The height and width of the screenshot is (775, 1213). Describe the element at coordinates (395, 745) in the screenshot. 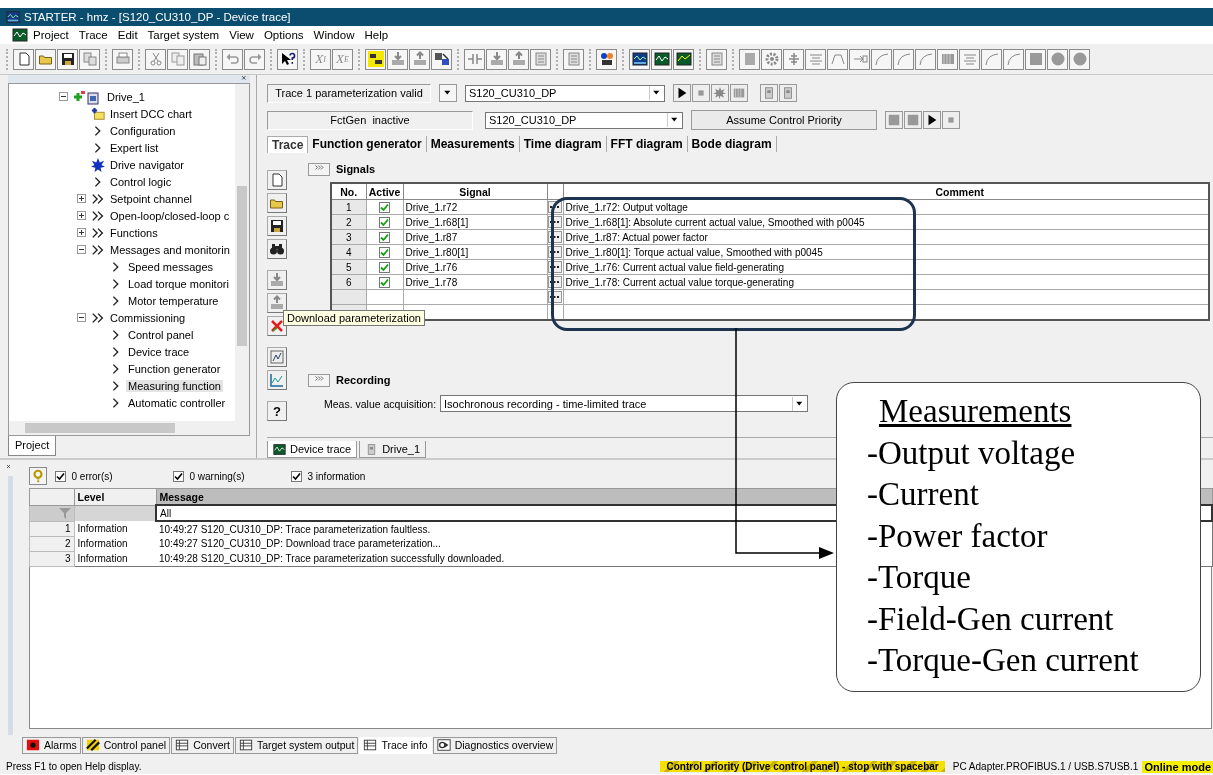

I see `panel-tab: Trace info` at that location.